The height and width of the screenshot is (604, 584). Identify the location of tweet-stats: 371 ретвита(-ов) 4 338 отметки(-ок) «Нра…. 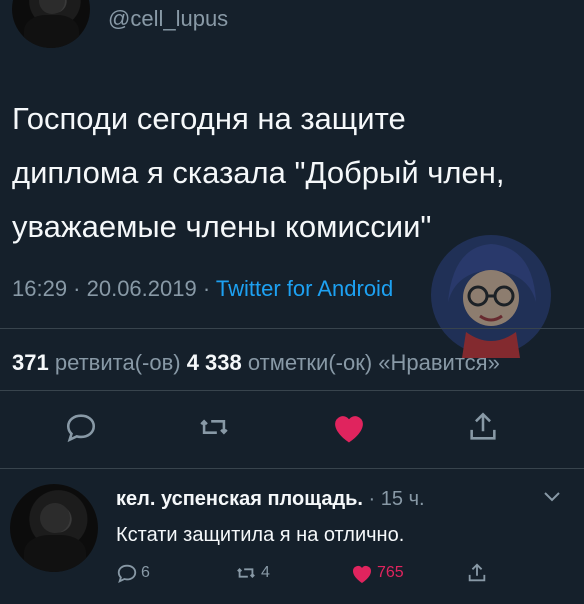
(256, 363).